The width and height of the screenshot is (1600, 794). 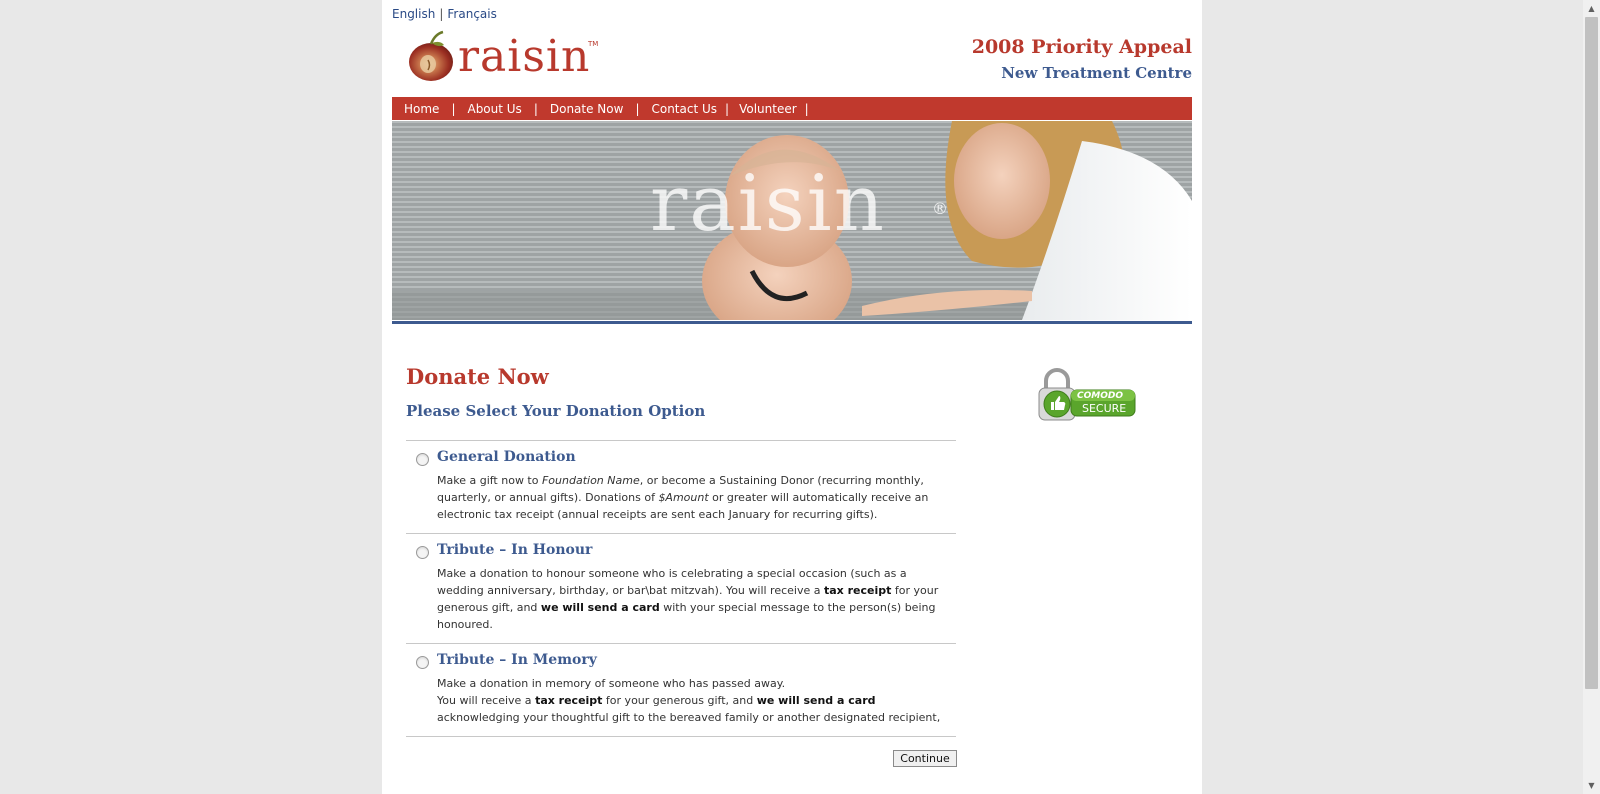 What do you see at coordinates (489, 480) in the screenshot?
I see `desc-text: Make a gift now to` at bounding box center [489, 480].